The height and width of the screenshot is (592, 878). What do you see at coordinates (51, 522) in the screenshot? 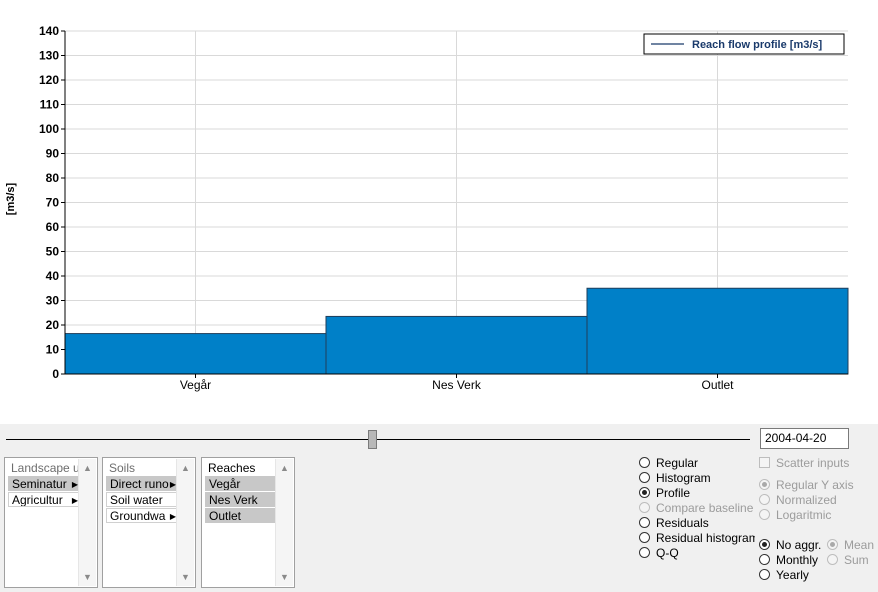
I see `landscape-listbox: Landscape u Seminatur ▶ Agricultur ▶ ▲ ▼` at bounding box center [51, 522].